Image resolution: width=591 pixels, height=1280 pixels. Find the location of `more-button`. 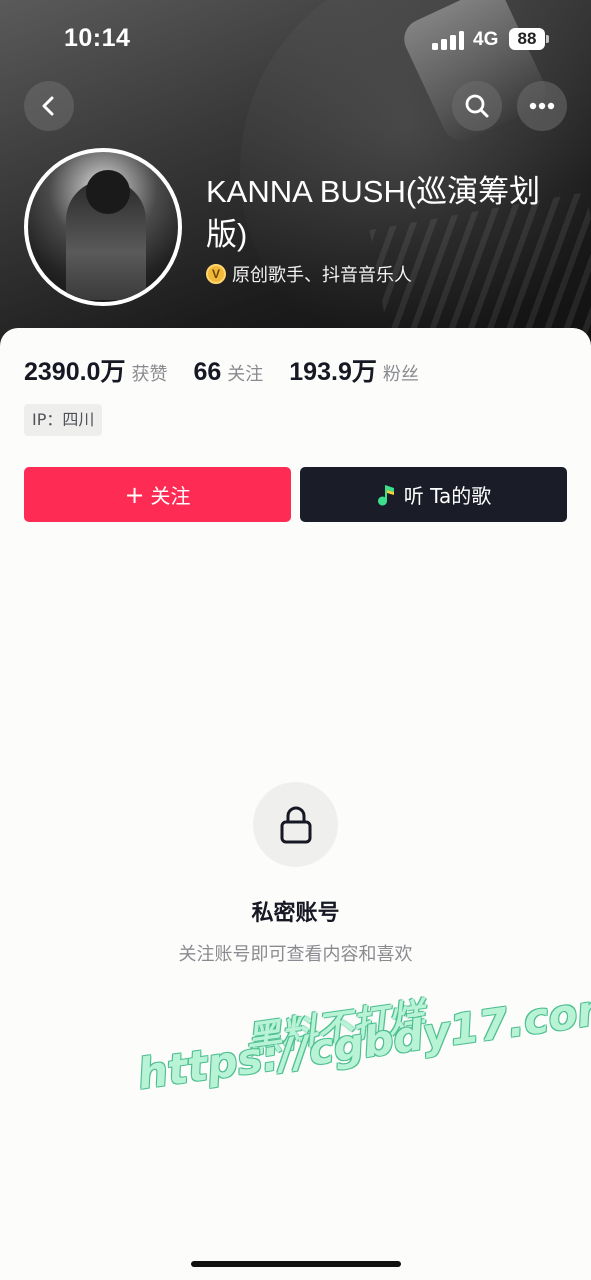

more-button is located at coordinates (542, 106).